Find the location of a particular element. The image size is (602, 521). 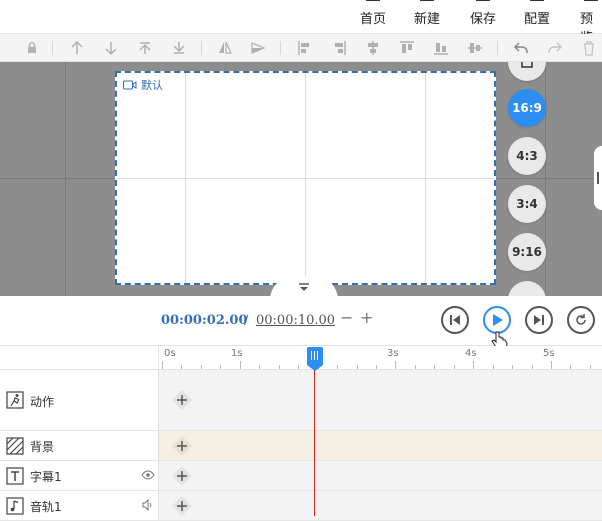

ratio-4-3-button: 4:3 is located at coordinates (527, 156).